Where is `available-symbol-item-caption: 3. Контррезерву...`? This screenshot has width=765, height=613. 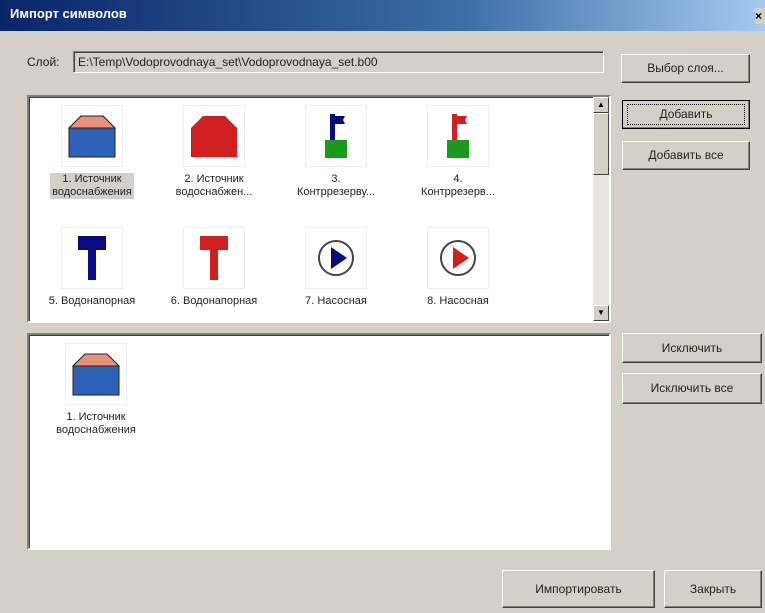
available-symbol-item-caption: 3. Контррезерву... is located at coordinates (336, 185).